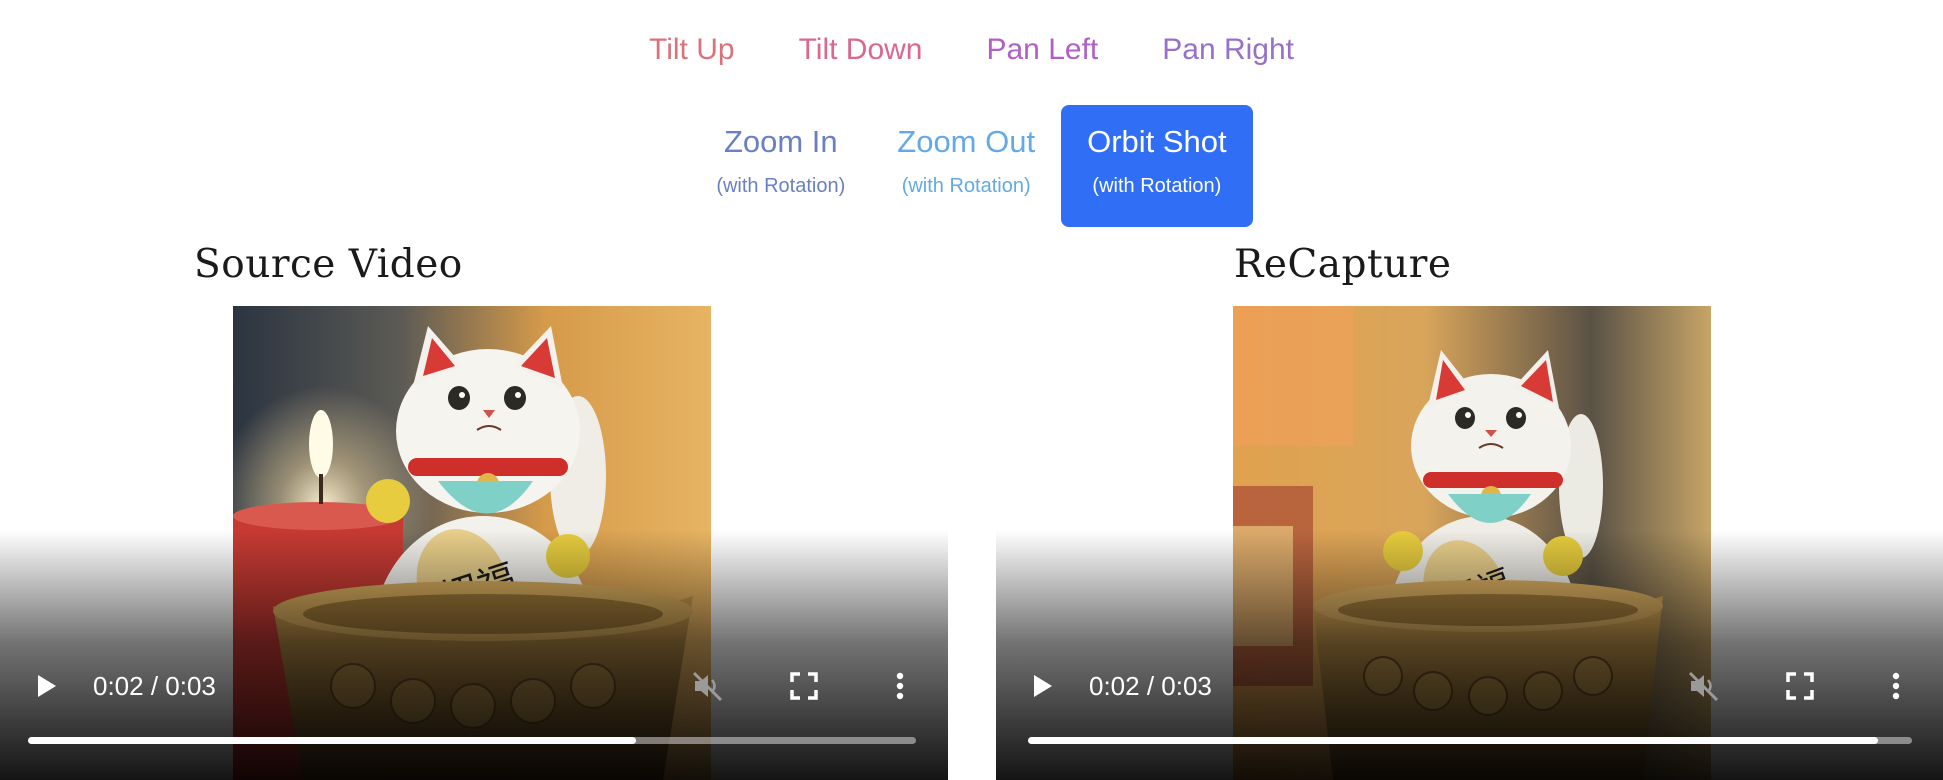 The height and width of the screenshot is (780, 1943). Describe the element at coordinates (1228, 50) in the screenshot. I see `tab-pan-right: Pan Right` at that location.